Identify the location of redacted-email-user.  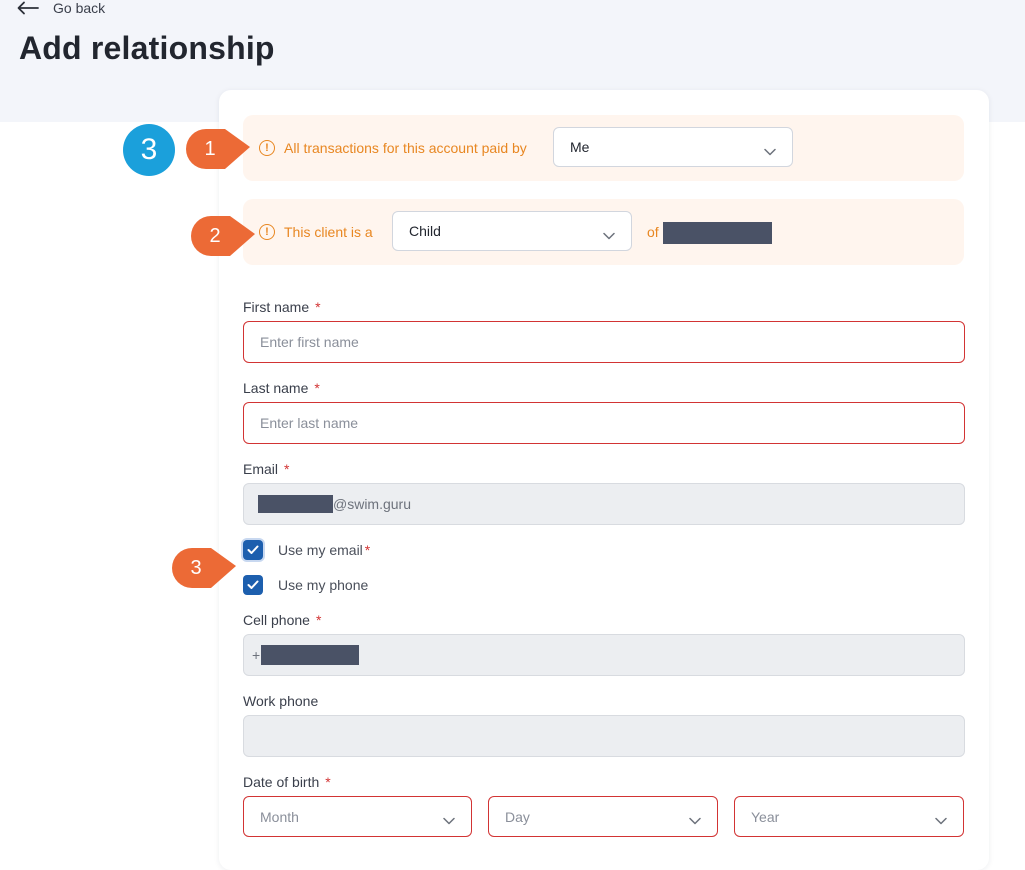
(295, 504).